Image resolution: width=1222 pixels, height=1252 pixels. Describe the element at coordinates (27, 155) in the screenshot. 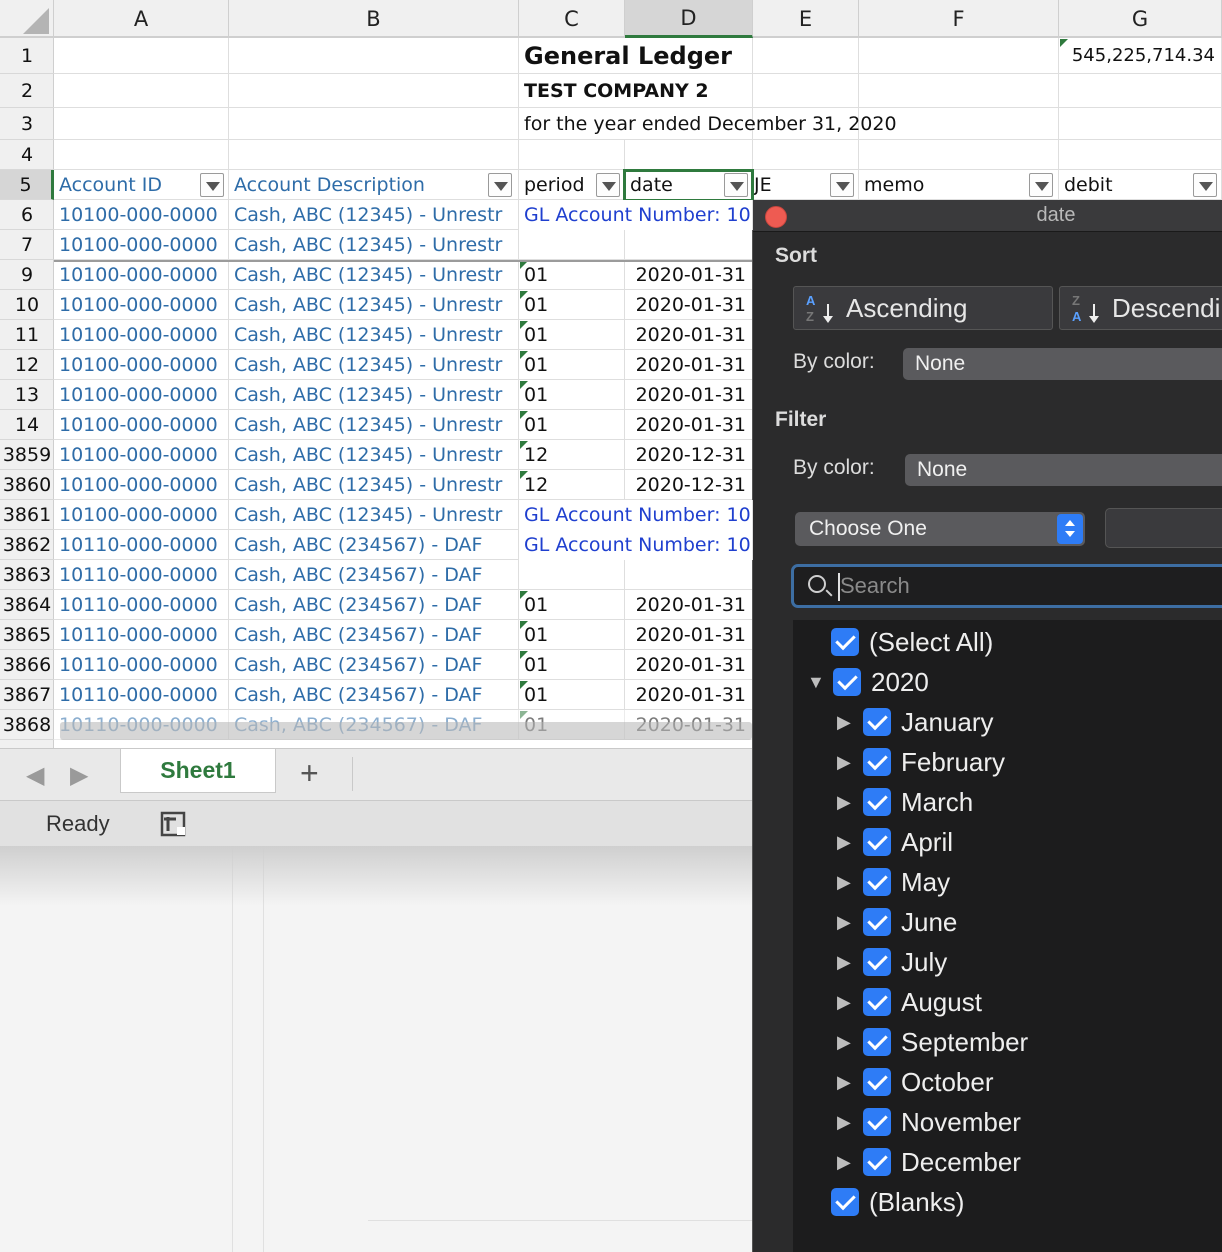

I see `row-header: 4` at that location.